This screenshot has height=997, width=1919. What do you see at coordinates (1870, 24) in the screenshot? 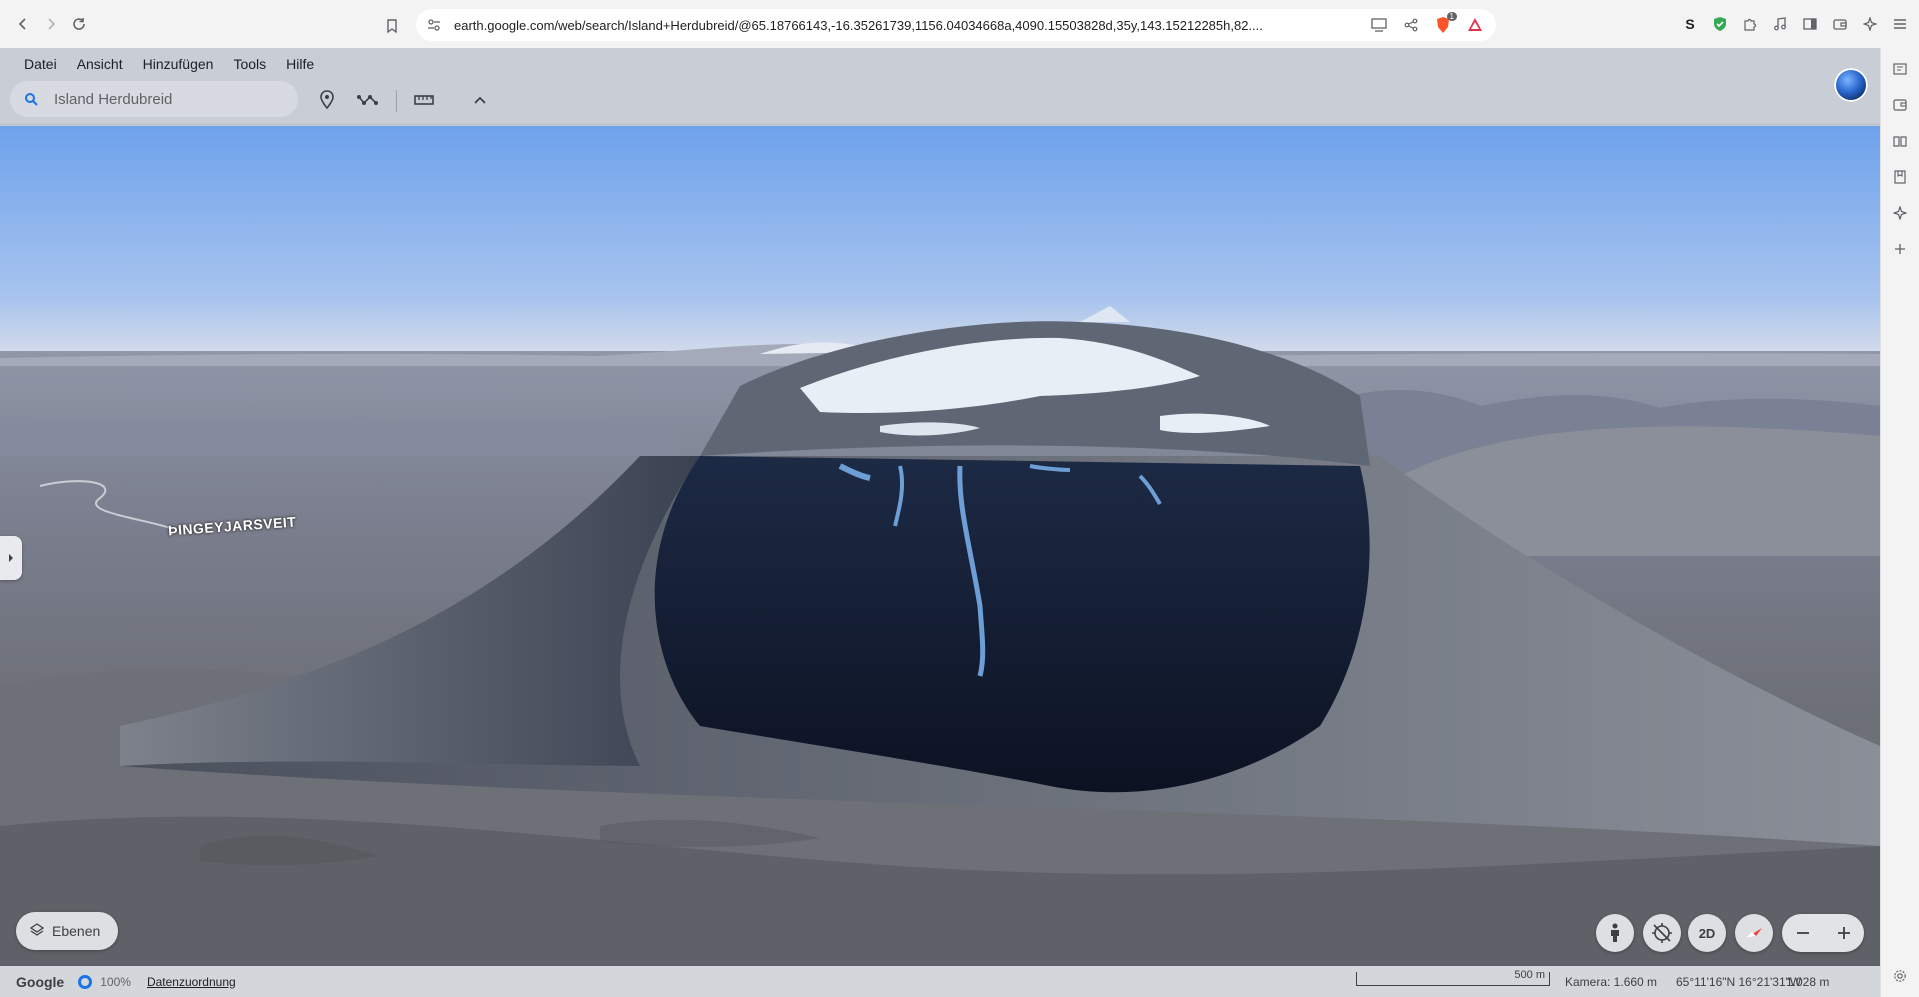
I see `leo-ai-icon` at bounding box center [1870, 24].